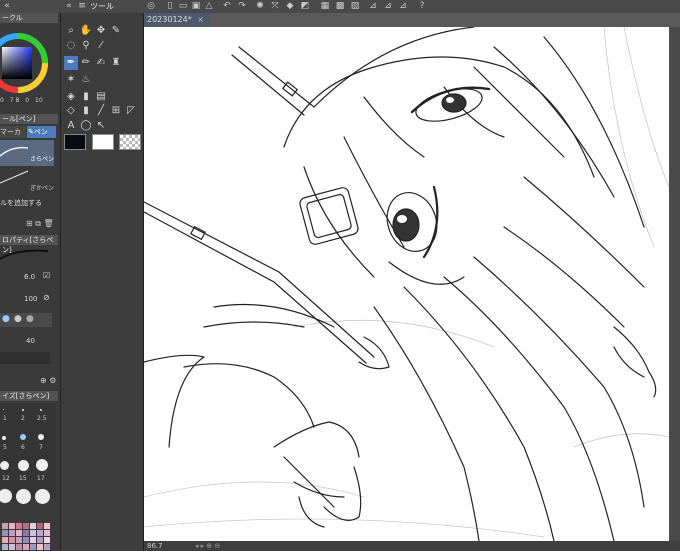 This screenshot has width=680, height=551. What do you see at coordinates (27, 153) in the screenshot?
I see `brush-item-sarapen: さらペン` at bounding box center [27, 153].